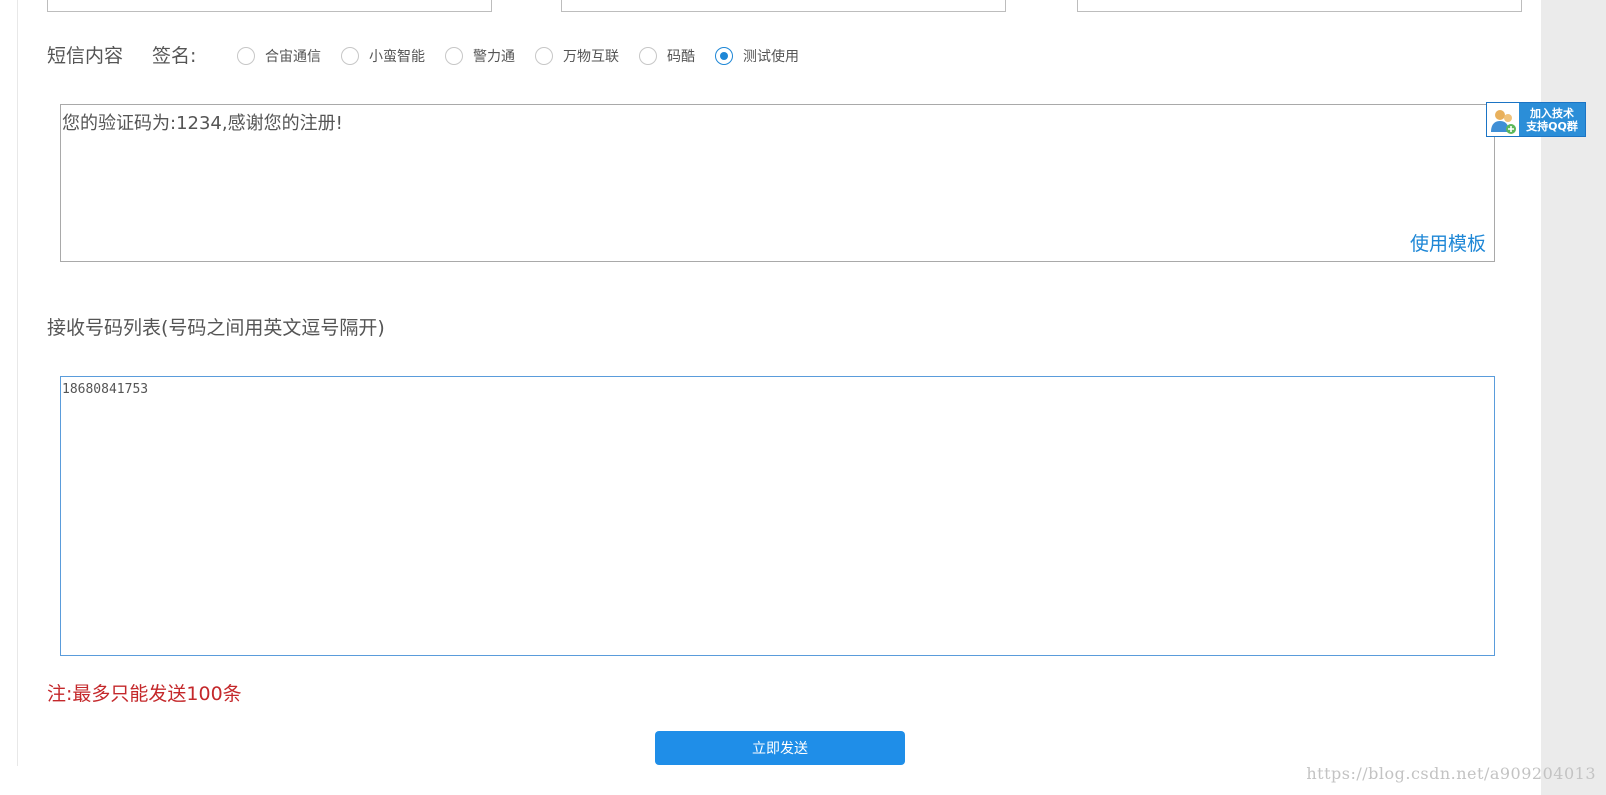 The width and height of the screenshot is (1606, 795). I want to click on radio-checked-icon, so click(724, 56).